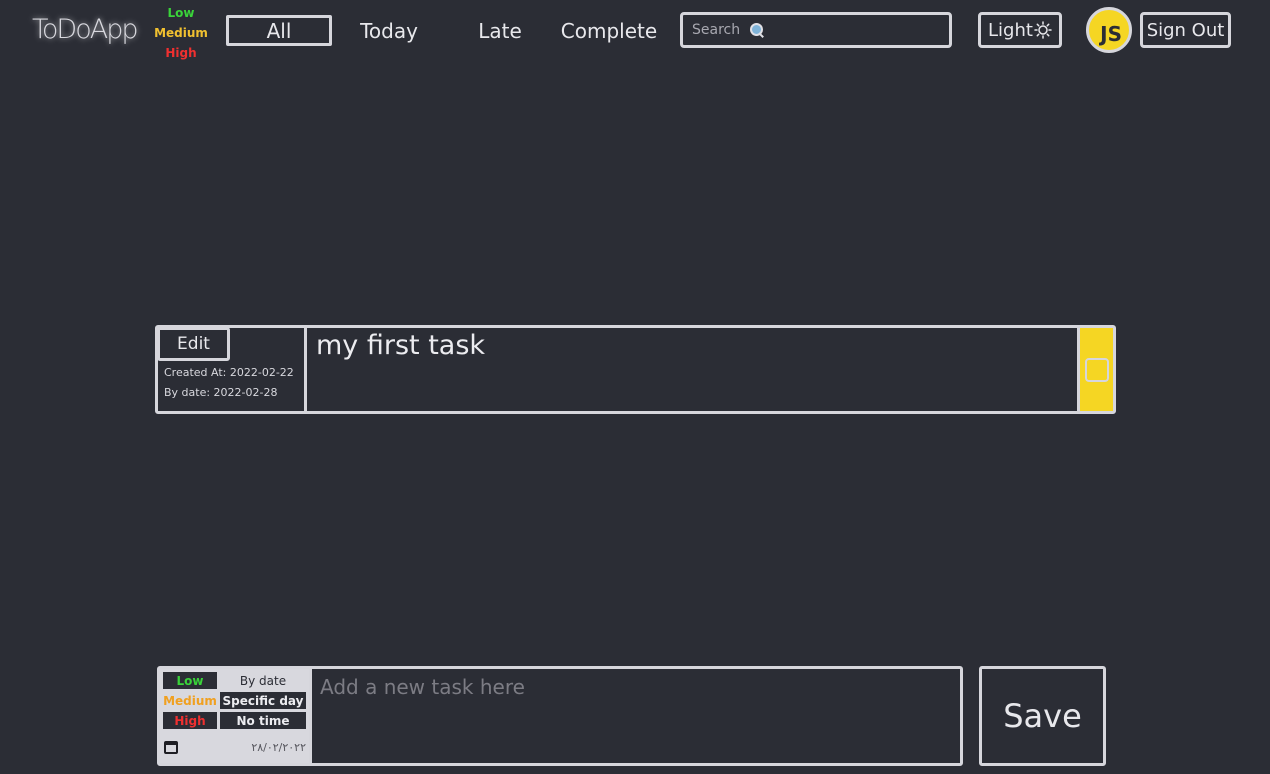 Image resolution: width=1270 pixels, height=774 pixels. I want to click on task-priority-strip, so click(1095, 369).